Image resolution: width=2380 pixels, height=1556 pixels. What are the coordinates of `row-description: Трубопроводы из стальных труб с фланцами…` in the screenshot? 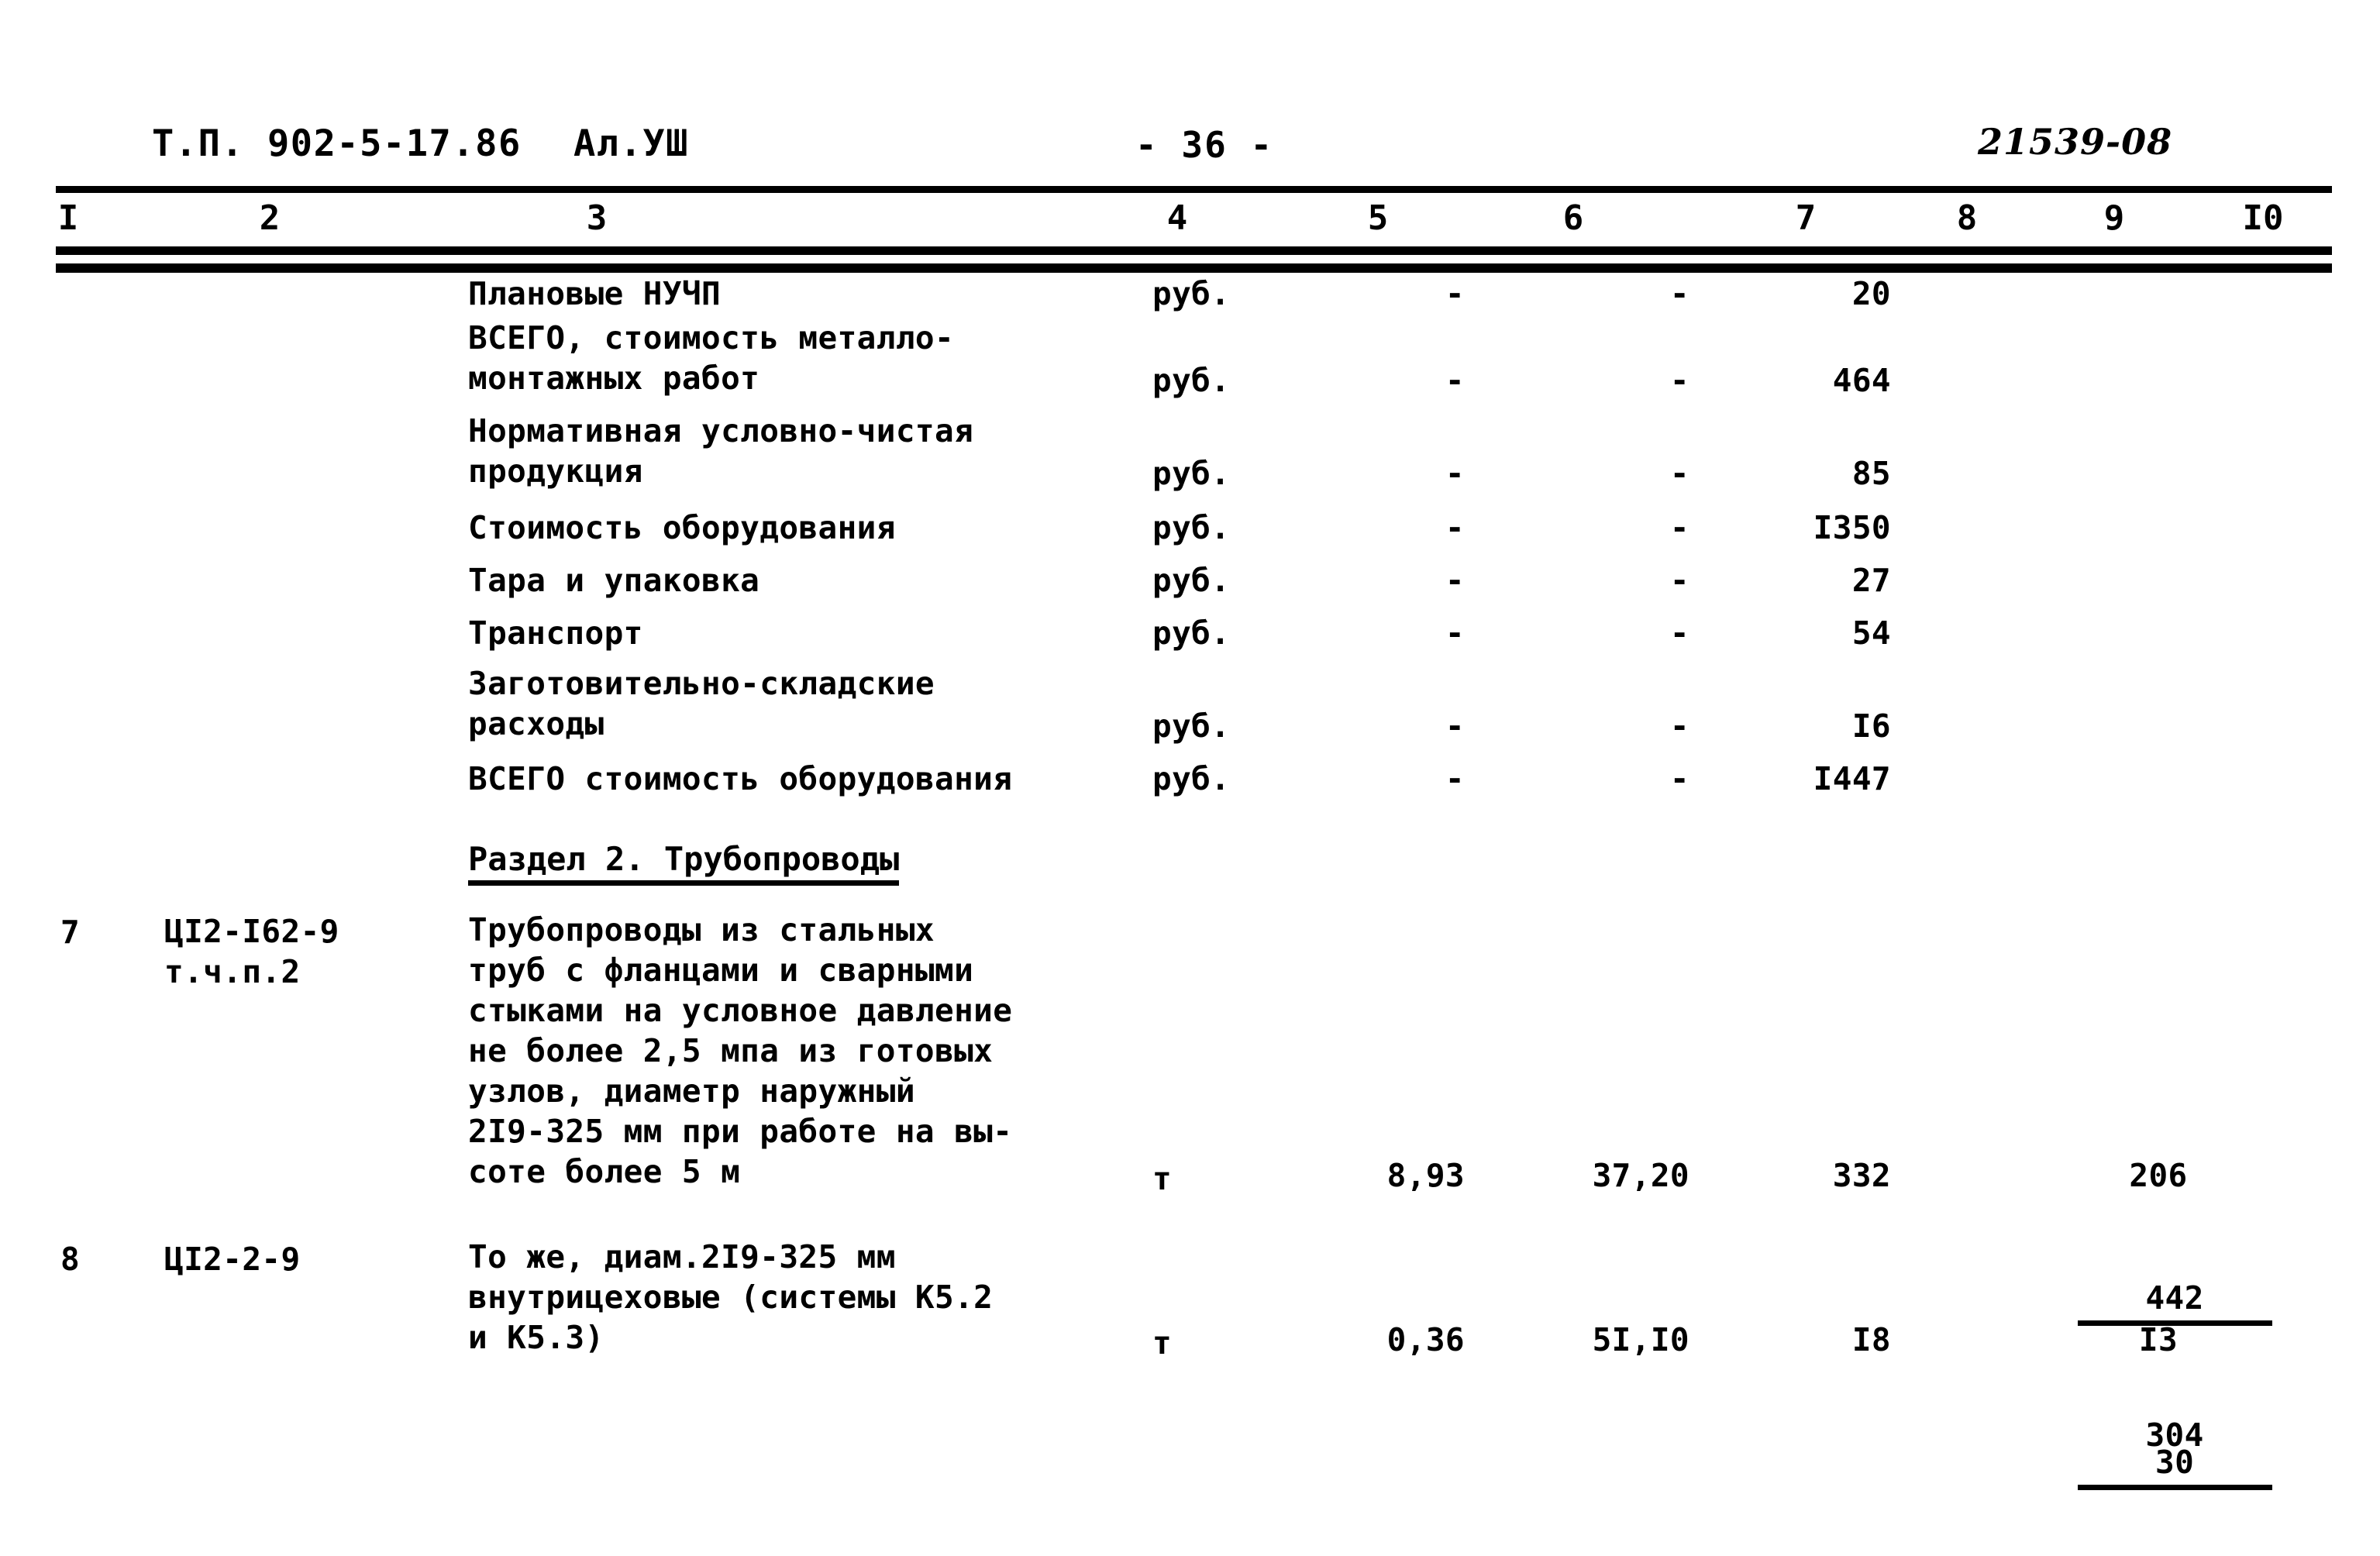 It's located at (741, 1050).